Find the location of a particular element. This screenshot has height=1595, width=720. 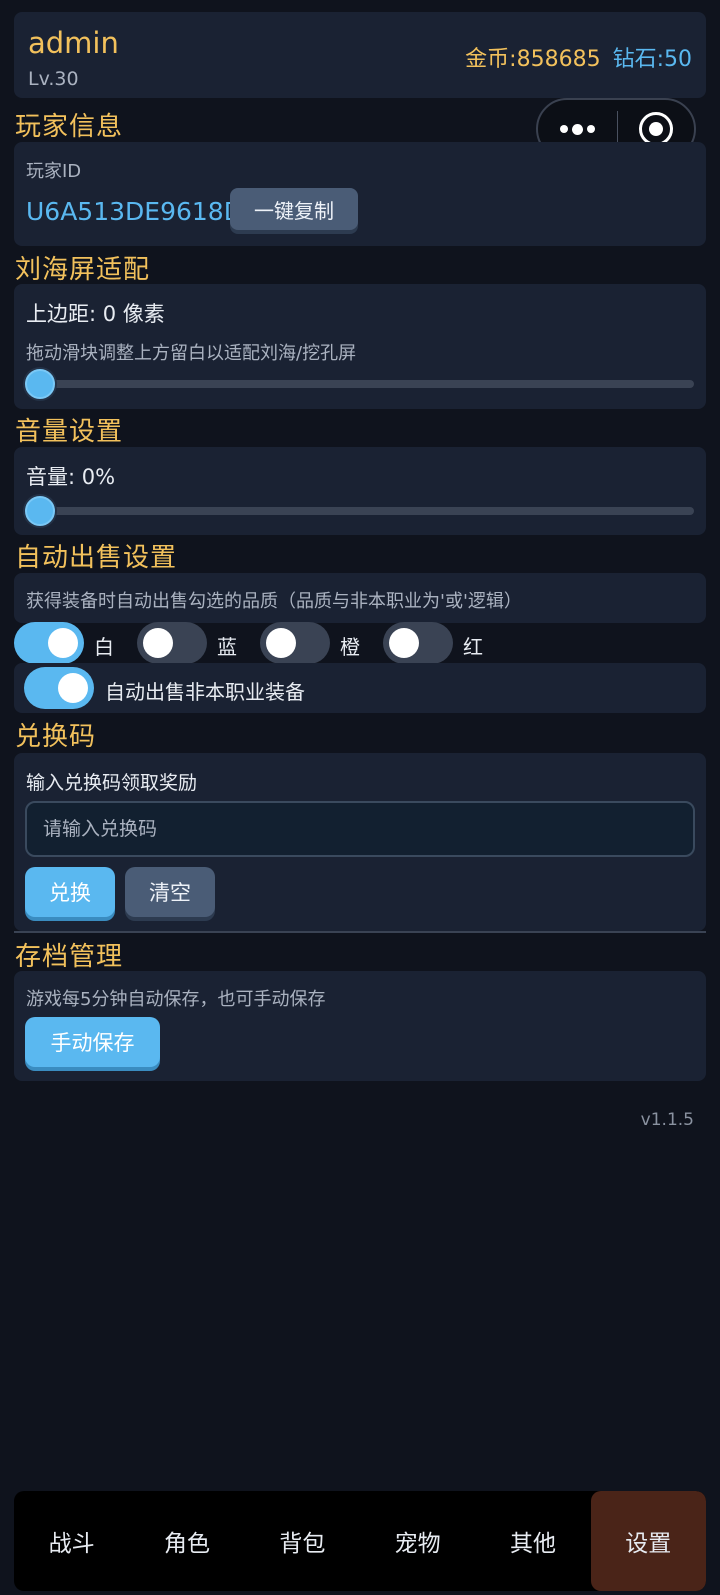

section-title-volume: 音量设置 is located at coordinates (69, 432).